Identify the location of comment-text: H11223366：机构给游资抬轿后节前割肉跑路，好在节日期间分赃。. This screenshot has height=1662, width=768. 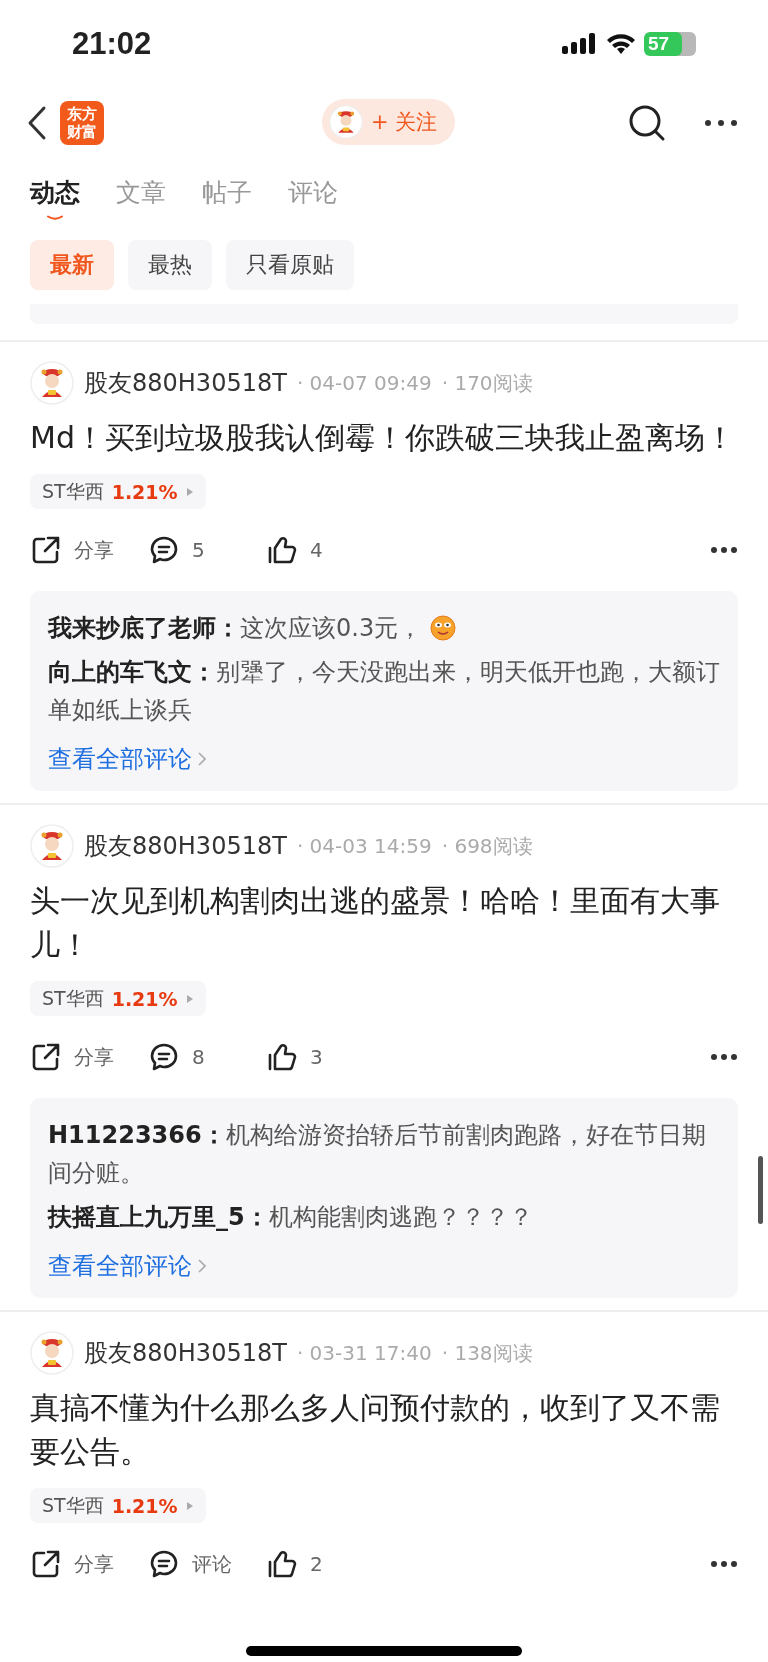
(377, 1154).